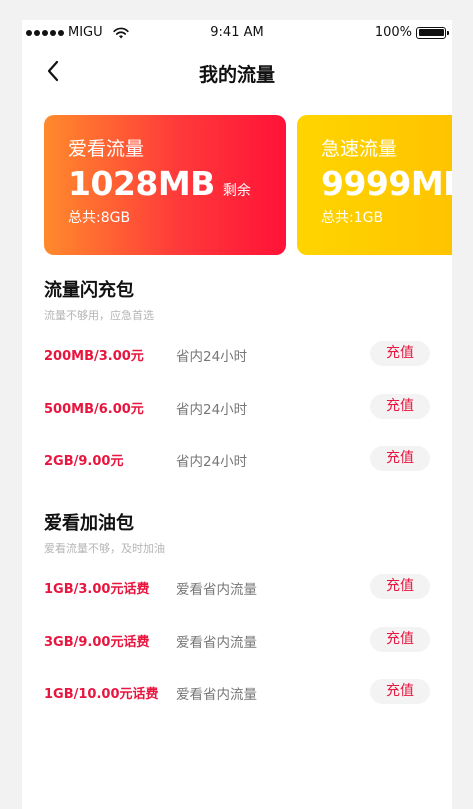  I want to click on traffic-card-aikan: 爱看流量 1028MB 剩余 总共:8GB, so click(165, 185).